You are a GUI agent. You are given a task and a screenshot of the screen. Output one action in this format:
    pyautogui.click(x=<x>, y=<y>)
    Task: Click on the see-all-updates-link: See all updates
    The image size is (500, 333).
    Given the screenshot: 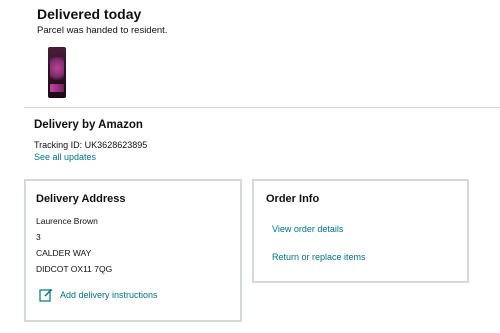 What is the action you would take?
    pyautogui.click(x=90, y=157)
    